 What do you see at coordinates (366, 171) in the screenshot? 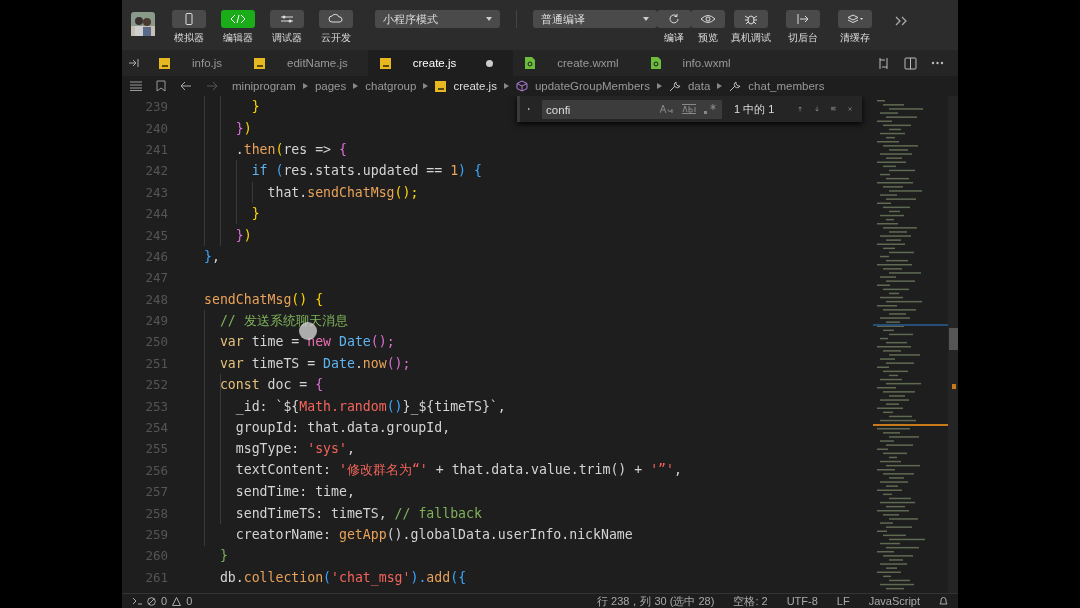
I see `code-line: if (res.stats.updated == 1) {` at bounding box center [366, 171].